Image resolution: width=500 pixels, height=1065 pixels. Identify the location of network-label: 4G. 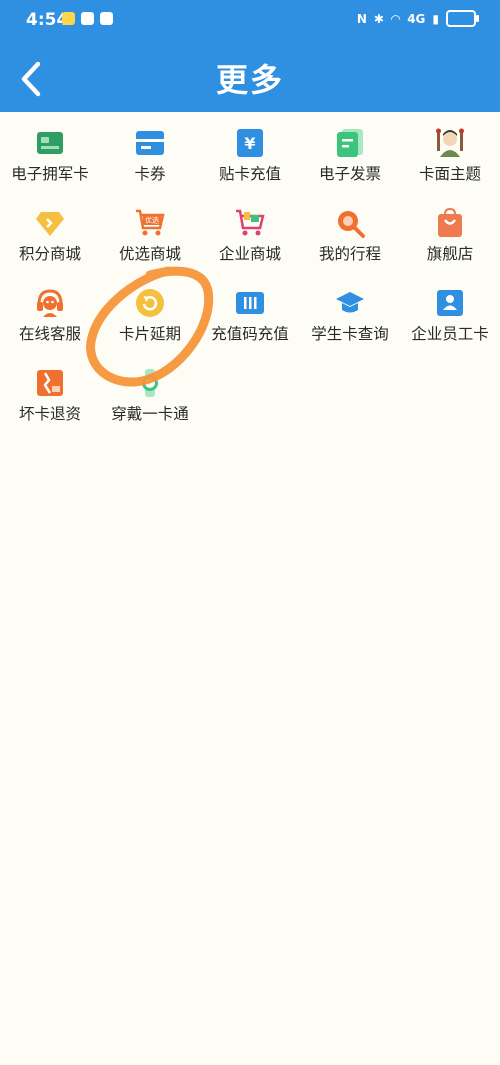
(416, 18).